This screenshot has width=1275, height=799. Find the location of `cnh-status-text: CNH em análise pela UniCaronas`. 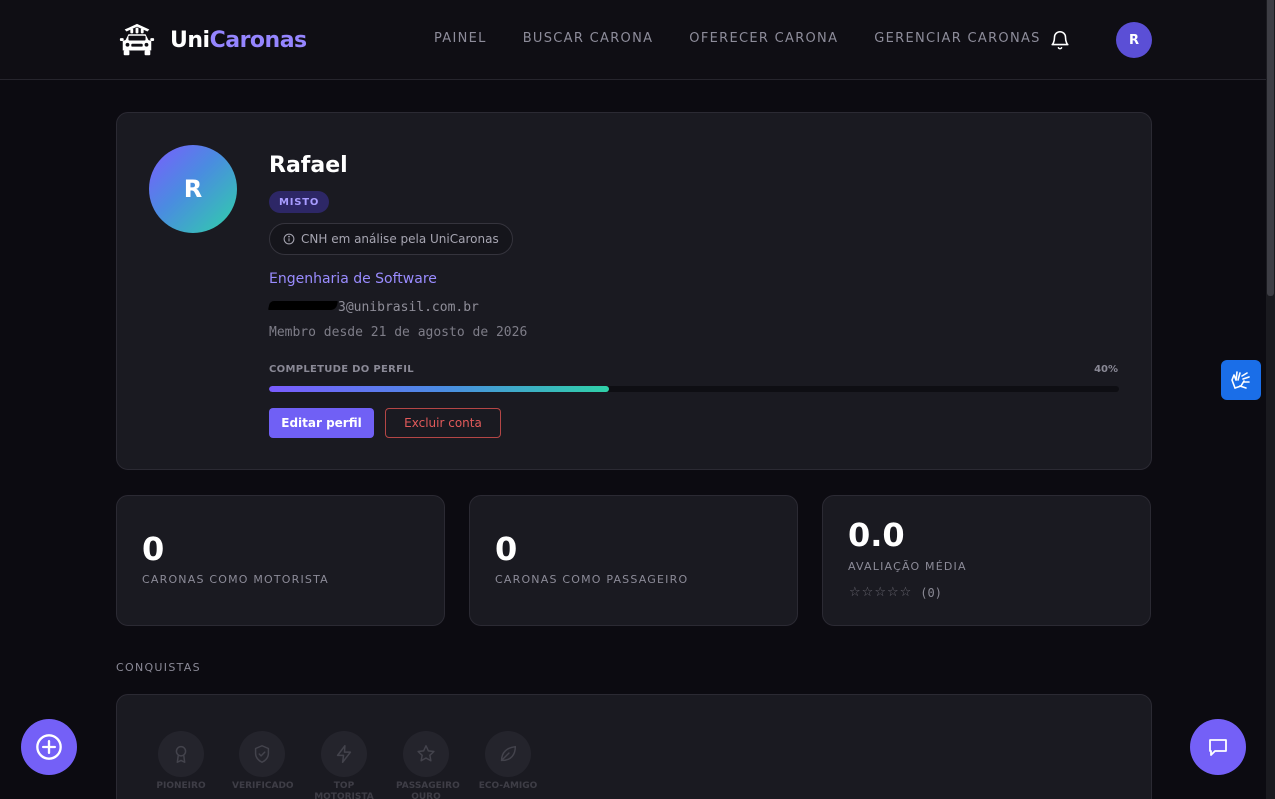

cnh-status-text: CNH em análise pela UniCaronas is located at coordinates (400, 239).